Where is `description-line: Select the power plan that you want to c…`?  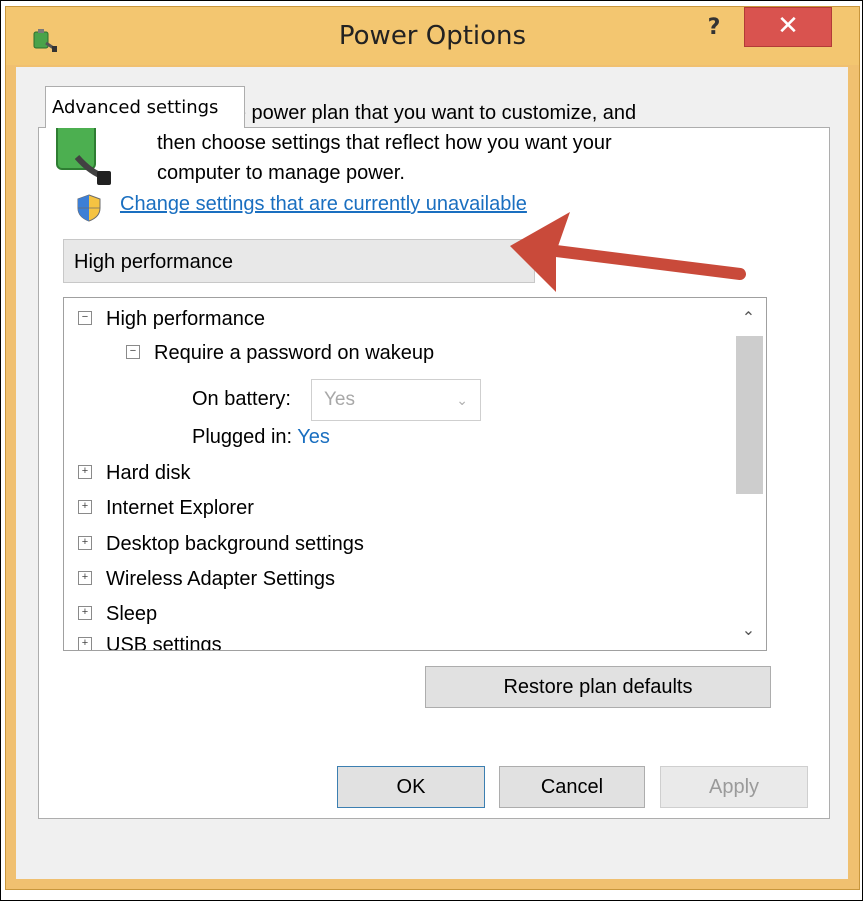
description-line: Select the power plan that you want to c… is located at coordinates (397, 113).